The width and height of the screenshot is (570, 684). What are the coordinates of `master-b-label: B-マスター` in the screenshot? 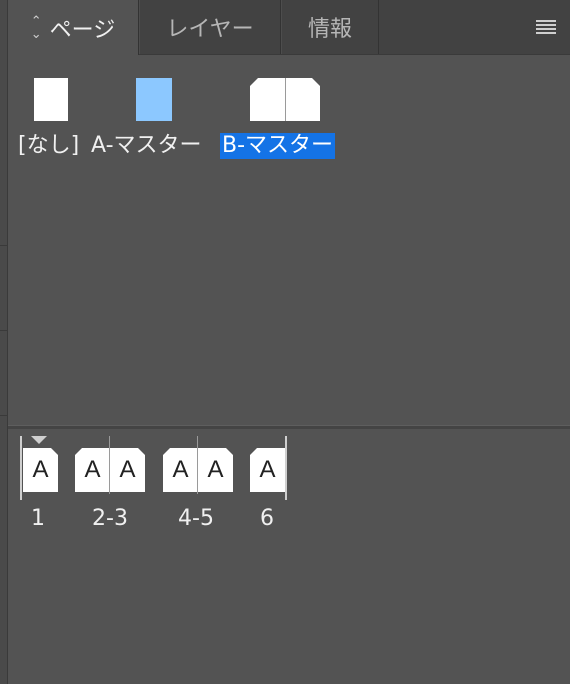 It's located at (278, 146).